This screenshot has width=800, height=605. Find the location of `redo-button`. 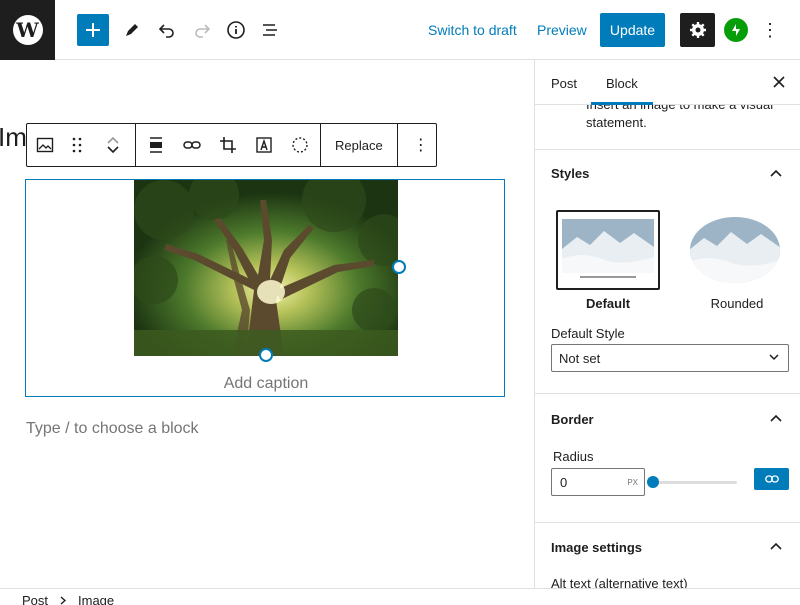

redo-button is located at coordinates (202, 30).